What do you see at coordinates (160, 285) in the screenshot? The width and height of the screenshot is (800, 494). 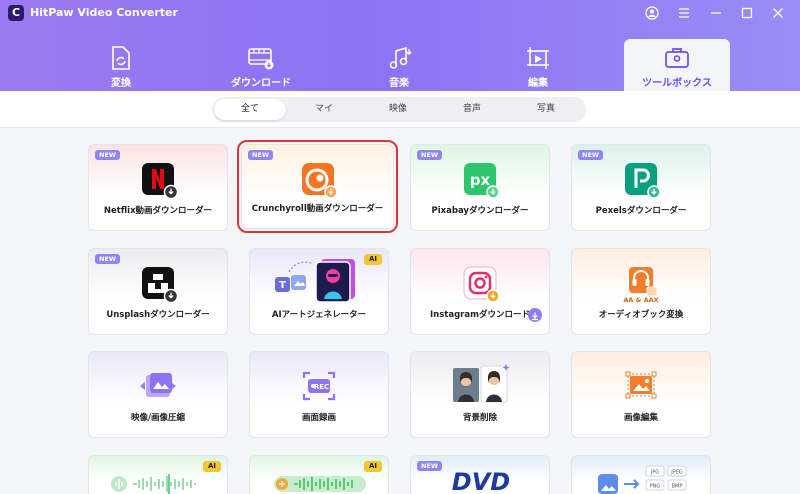 I see `unsplash-icon` at bounding box center [160, 285].